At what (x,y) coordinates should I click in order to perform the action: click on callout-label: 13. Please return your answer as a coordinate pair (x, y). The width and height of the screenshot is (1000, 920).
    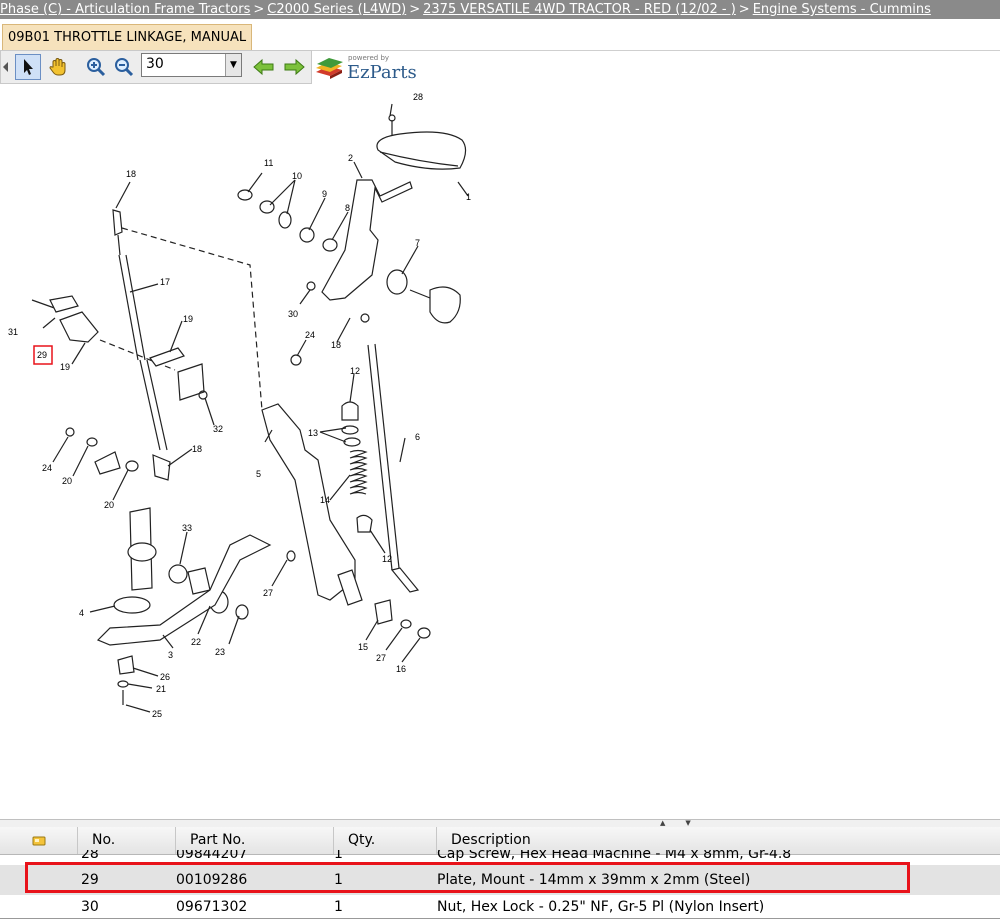
    Looking at the image, I should click on (313, 433).